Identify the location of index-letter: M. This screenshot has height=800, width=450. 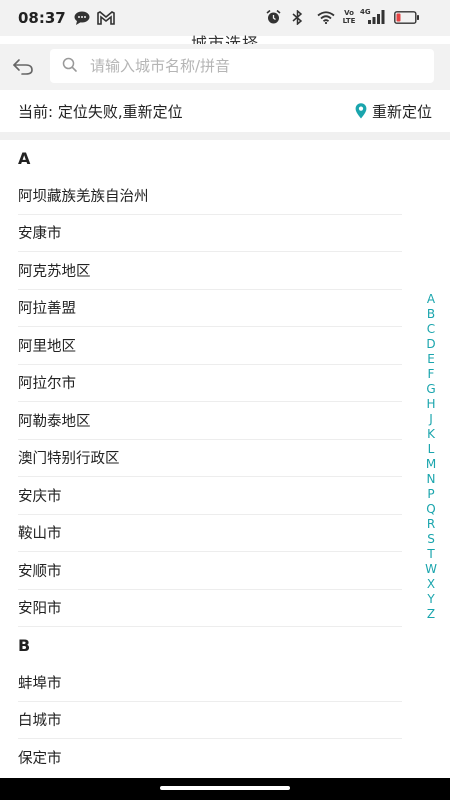
(431, 464).